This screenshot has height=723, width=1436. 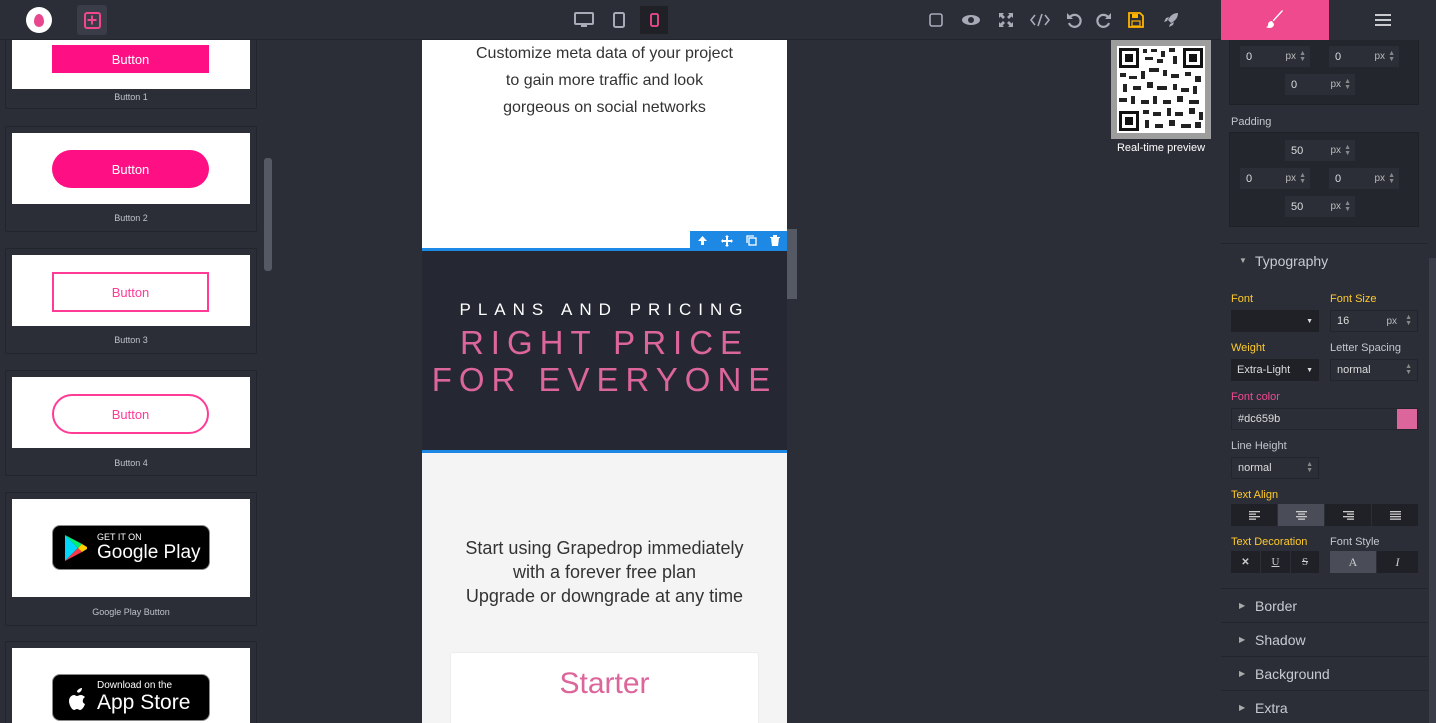 What do you see at coordinates (775, 240) in the screenshot?
I see `trash-icon` at bounding box center [775, 240].